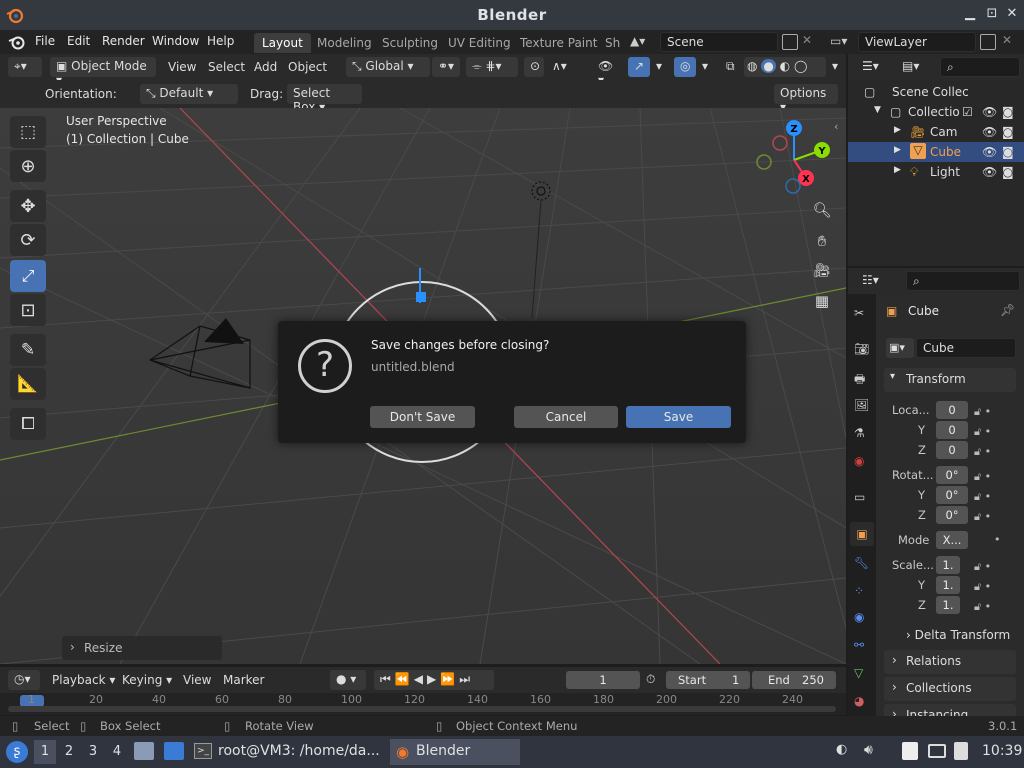 Image resolution: width=1024 pixels, height=768 pixels. Describe the element at coordinates (83, 680) in the screenshot. I see `menu-playback: Playback ▾` at that location.